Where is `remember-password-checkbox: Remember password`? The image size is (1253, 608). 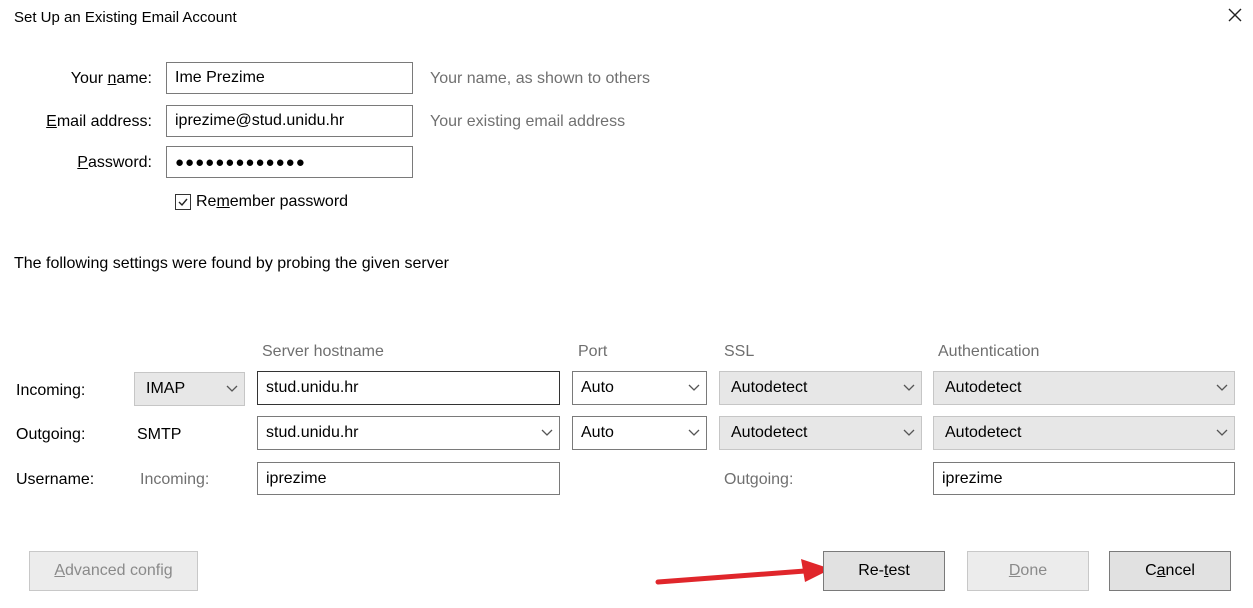
remember-password-checkbox: Remember password is located at coordinates (261, 202).